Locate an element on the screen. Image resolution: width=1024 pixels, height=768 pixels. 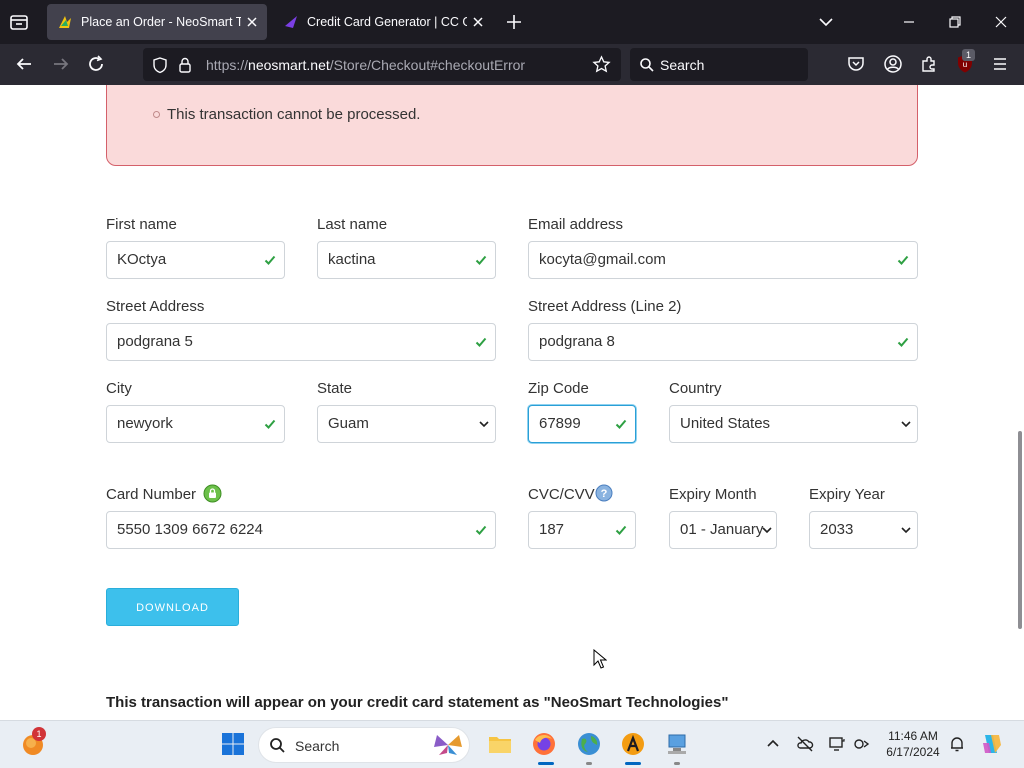
url-path: /Store/Checkout#checkoutError is located at coordinates (427, 65).